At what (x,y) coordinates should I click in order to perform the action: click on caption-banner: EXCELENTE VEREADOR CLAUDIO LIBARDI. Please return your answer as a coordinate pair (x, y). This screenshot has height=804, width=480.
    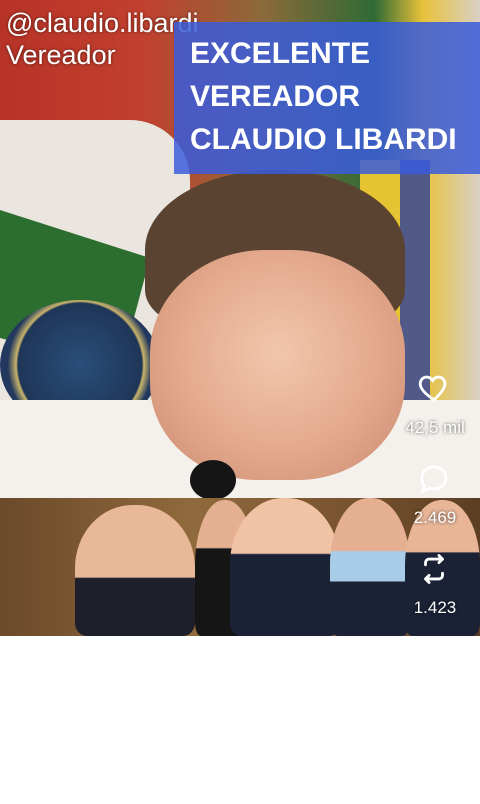
    Looking at the image, I should click on (327, 98).